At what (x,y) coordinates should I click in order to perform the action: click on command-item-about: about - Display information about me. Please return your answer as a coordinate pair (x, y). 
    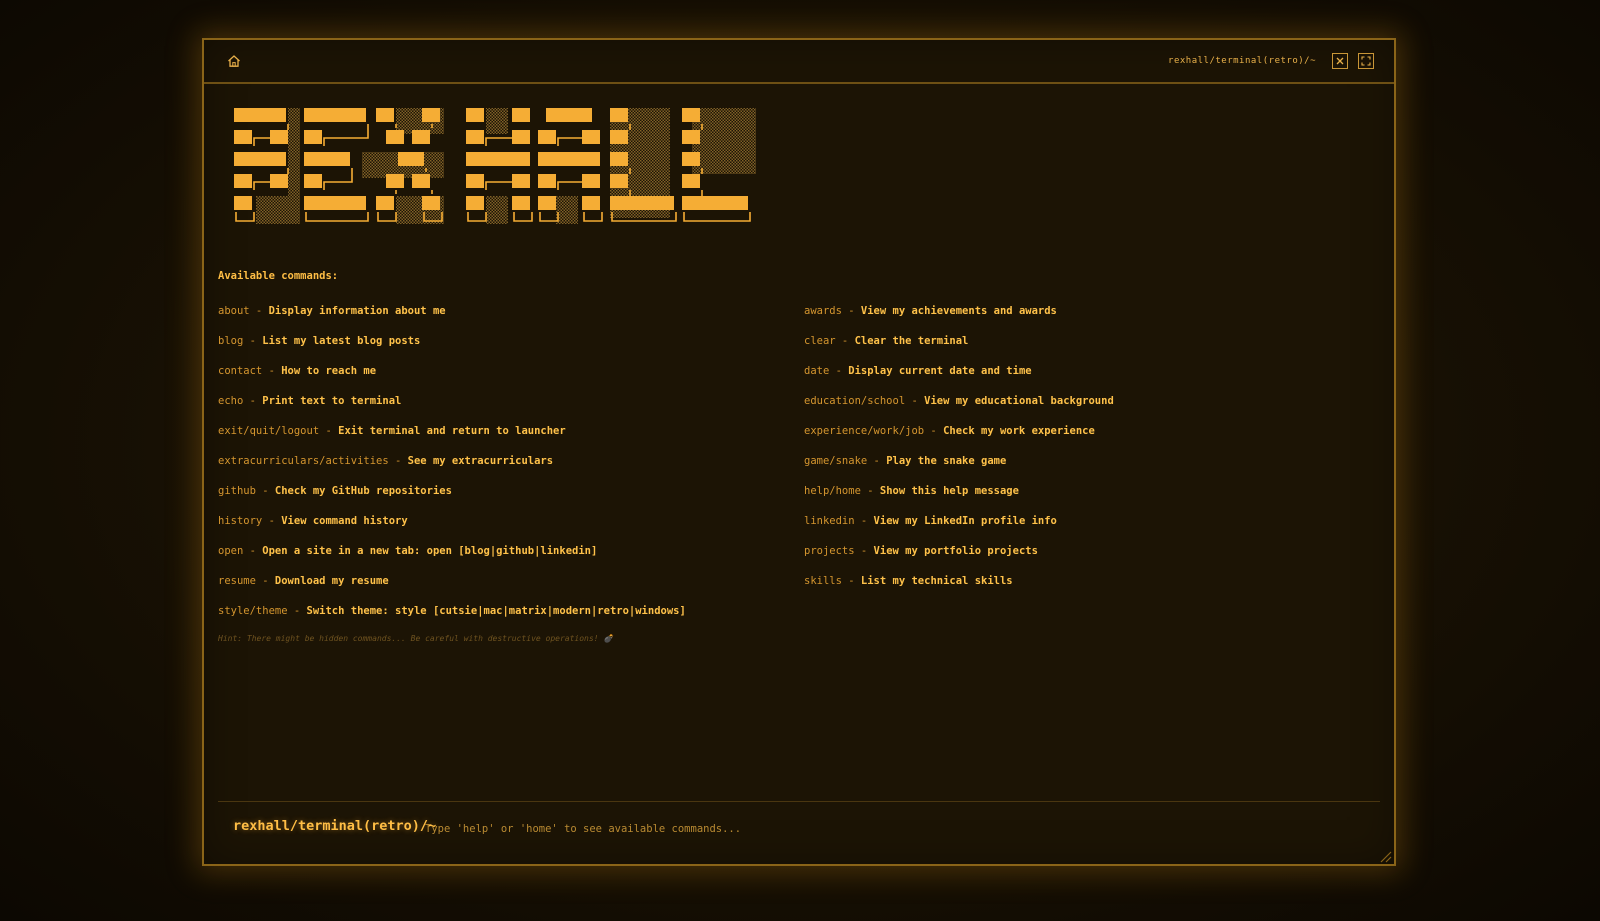
    Looking at the image, I should click on (332, 311).